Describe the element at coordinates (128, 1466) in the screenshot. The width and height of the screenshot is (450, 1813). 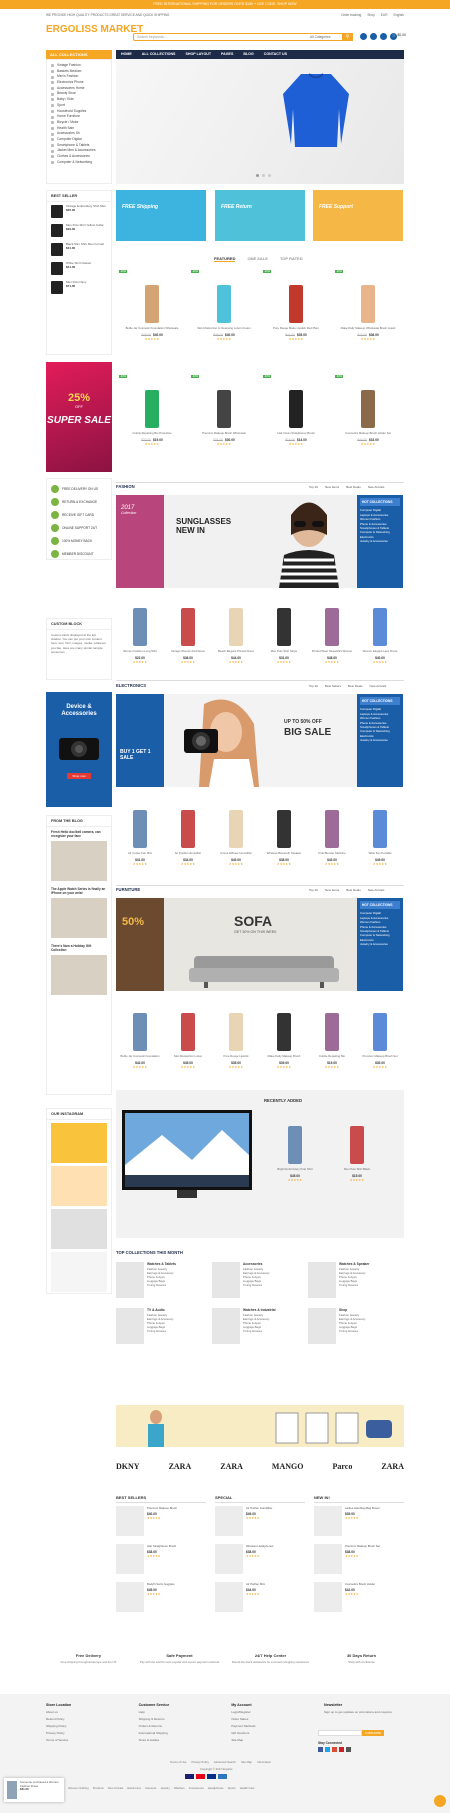
I see `brand-logo: DKNY` at that location.